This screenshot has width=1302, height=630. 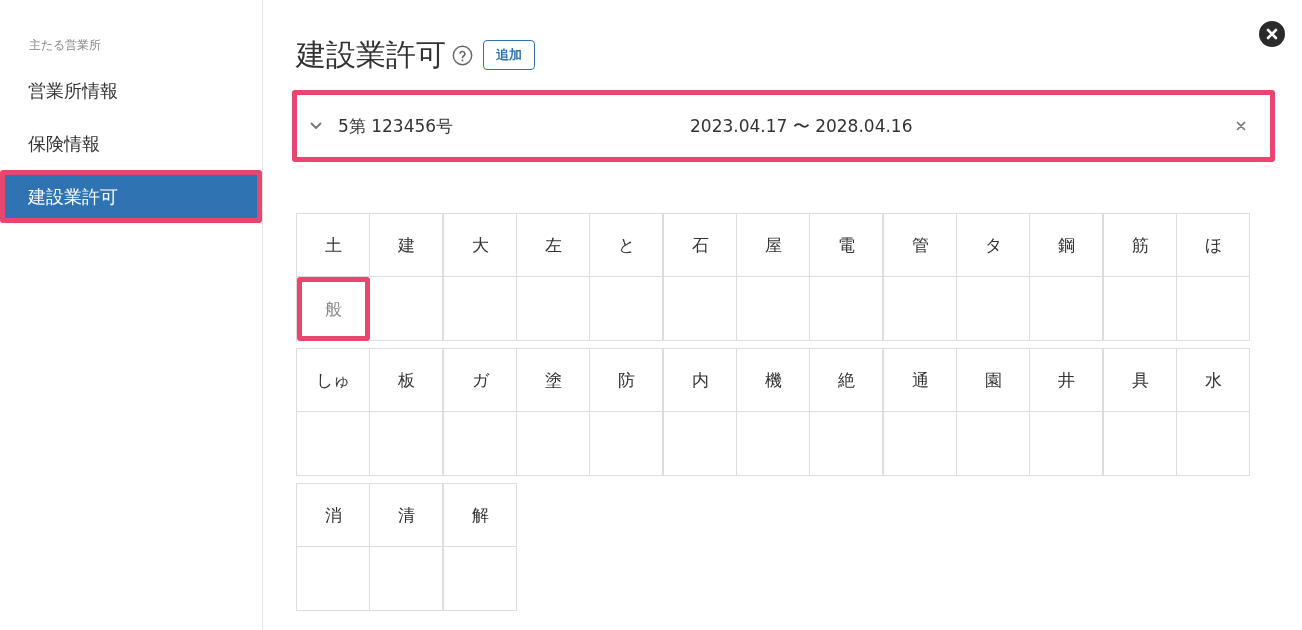 I want to click on trade-cell: 電, so click(x=846, y=245).